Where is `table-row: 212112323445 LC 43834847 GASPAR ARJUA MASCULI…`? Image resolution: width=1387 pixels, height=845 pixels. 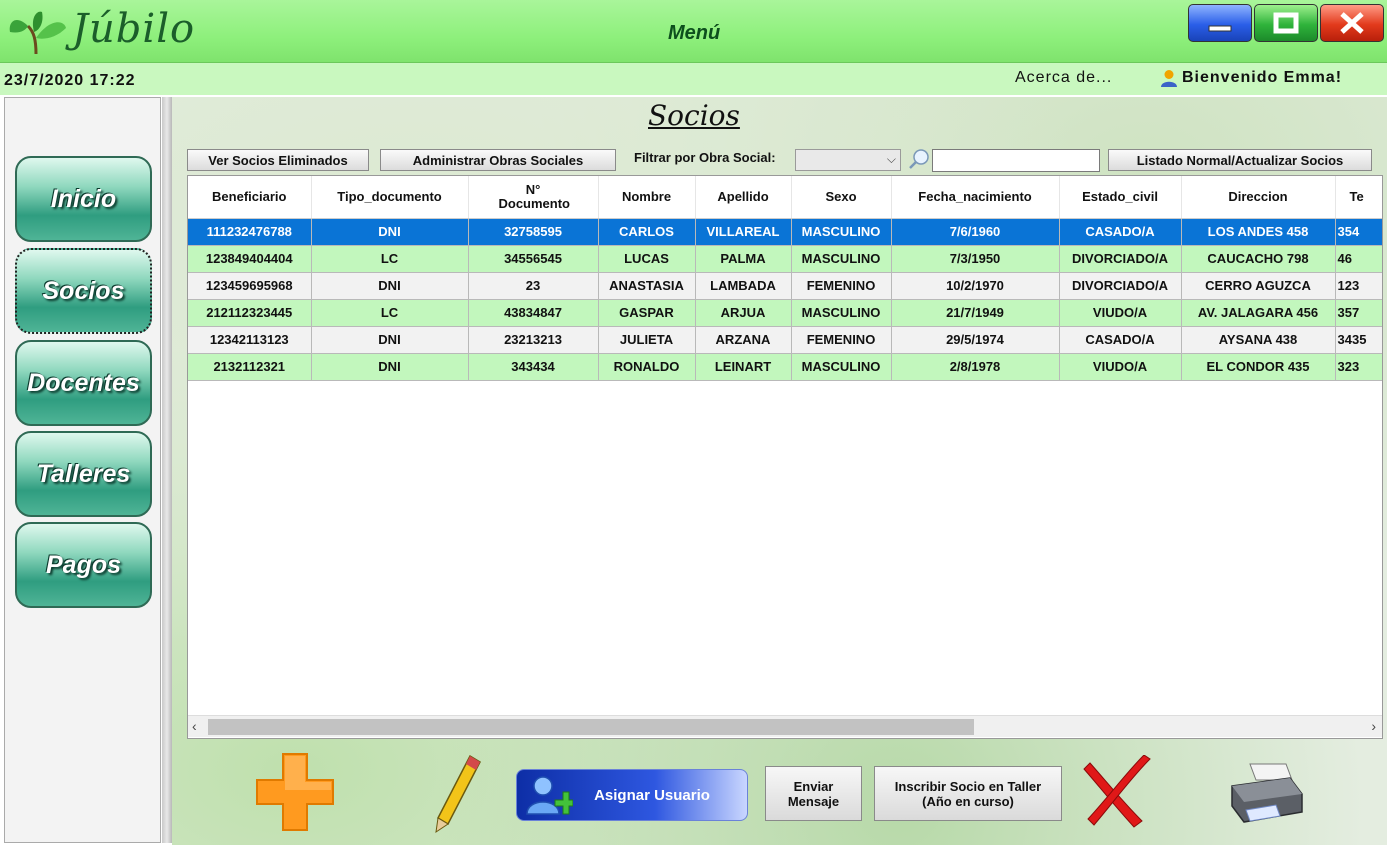 table-row: 212112323445 LC 43834847 GASPAR ARJUA MASCULI… is located at coordinates (785, 313).